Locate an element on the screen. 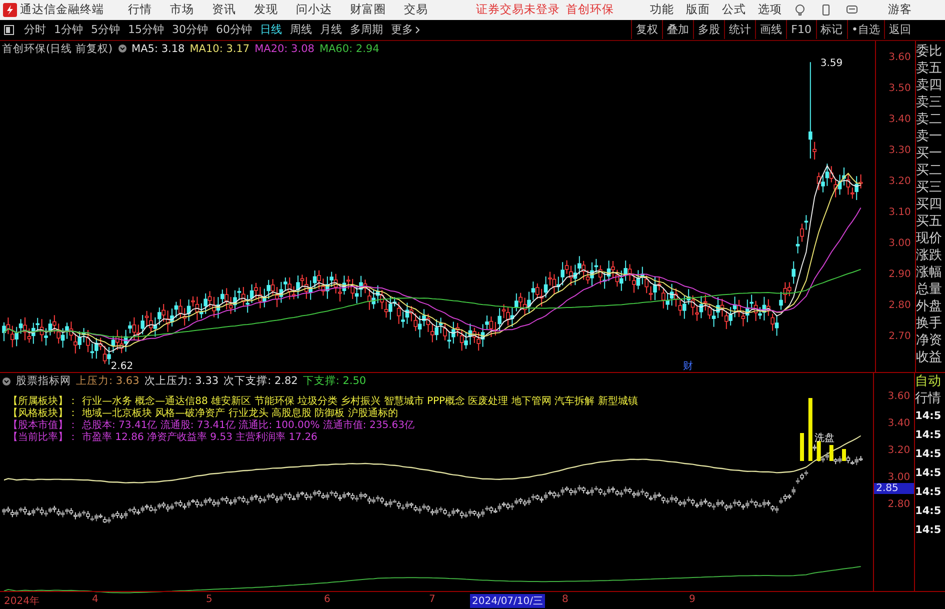  info-text: 地域—北京板块 风格—破净资产 行业龙头 高股息股 防御板 沪股通标的 is located at coordinates (240, 414).